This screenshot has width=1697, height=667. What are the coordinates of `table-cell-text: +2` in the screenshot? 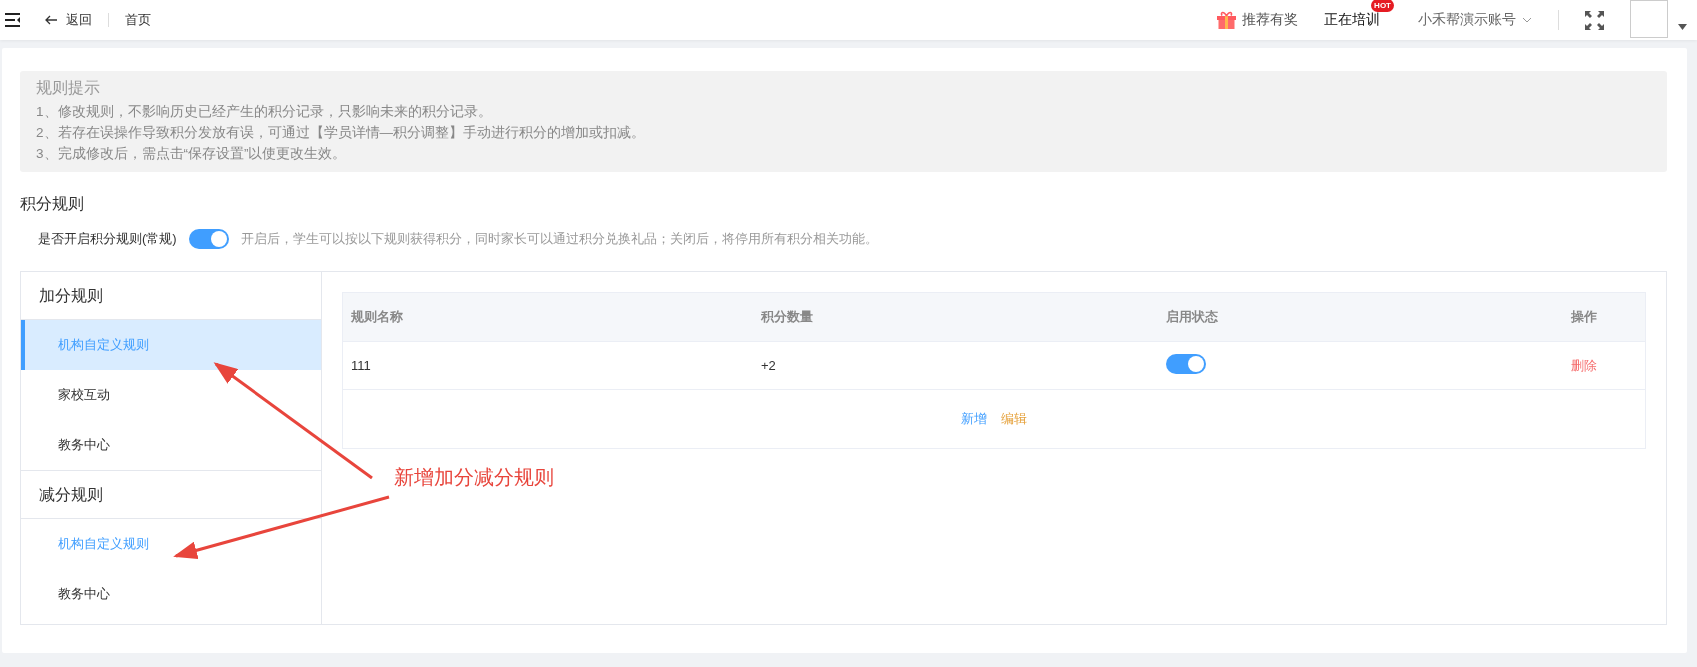 It's located at (769, 365).